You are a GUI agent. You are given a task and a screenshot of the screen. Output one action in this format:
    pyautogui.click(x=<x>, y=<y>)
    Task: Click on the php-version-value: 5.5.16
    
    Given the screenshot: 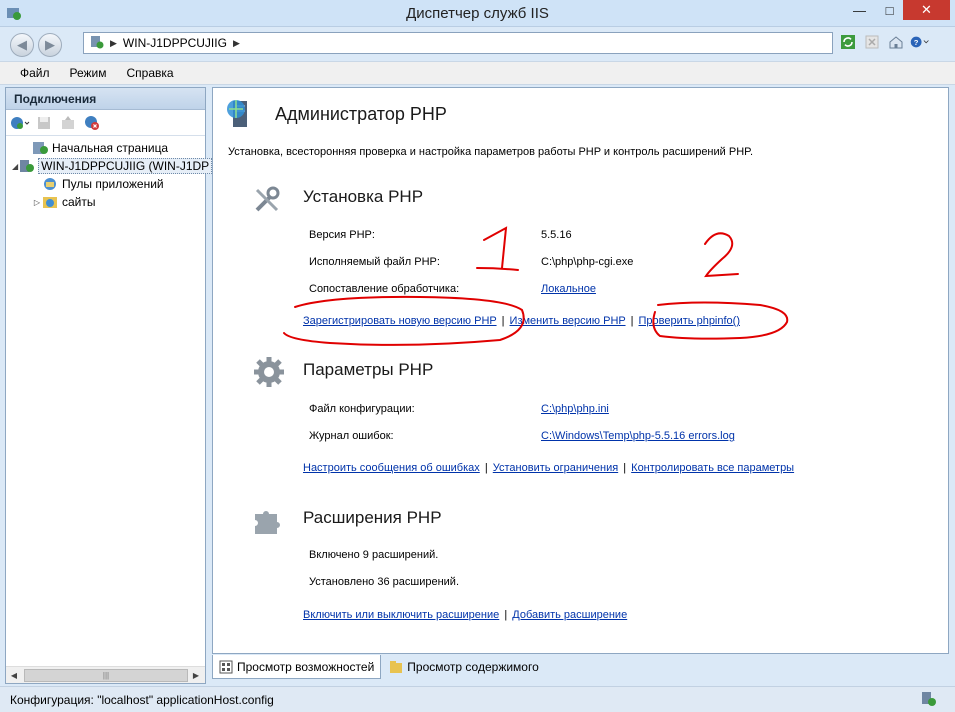 What is the action you would take?
    pyautogui.click(x=556, y=235)
    